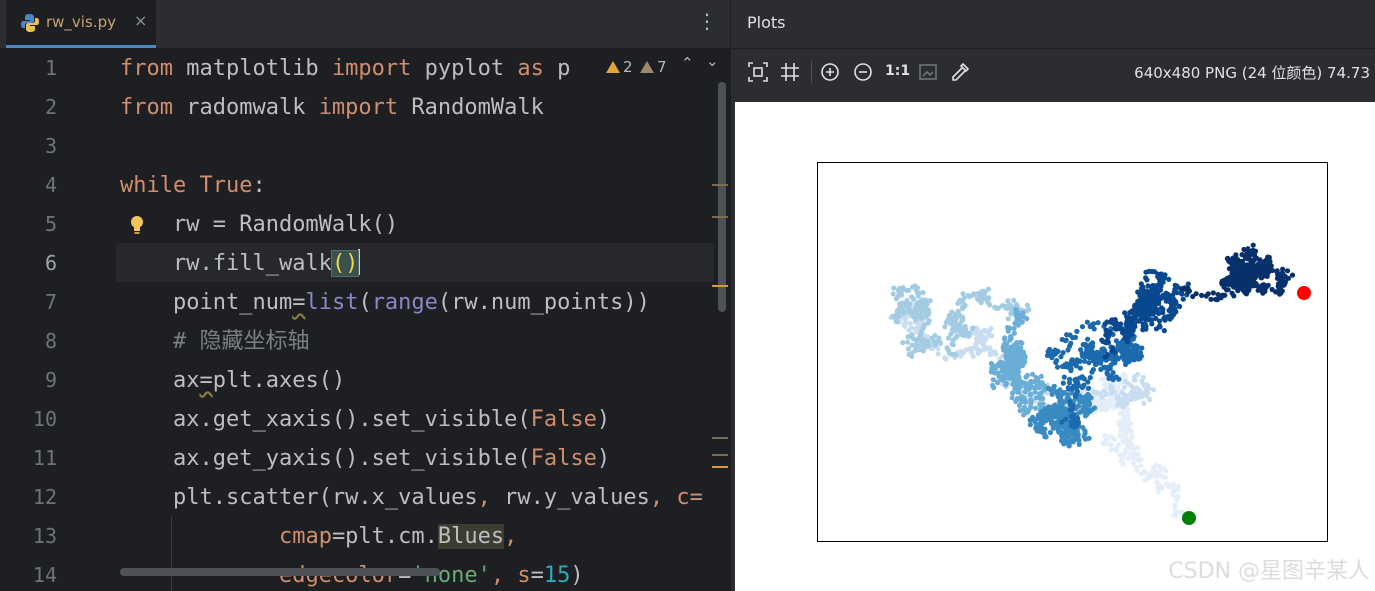 This screenshot has height=591, width=1375. What do you see at coordinates (1099, 383) in the screenshot?
I see `random-walk-scatter` at bounding box center [1099, 383].